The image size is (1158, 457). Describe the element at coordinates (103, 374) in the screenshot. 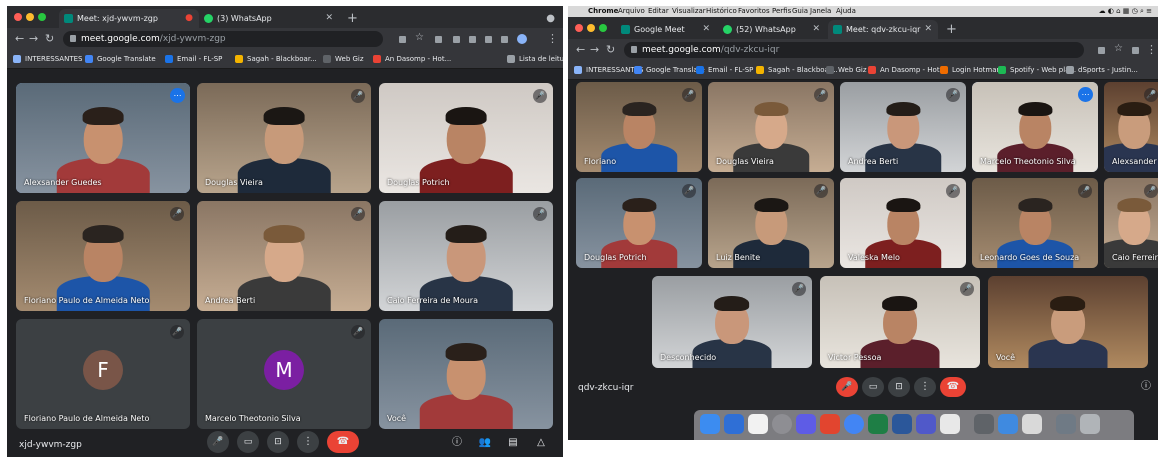

I see `participant-tile: F Floriano Paulo de Almeida Neto 🎤` at that location.